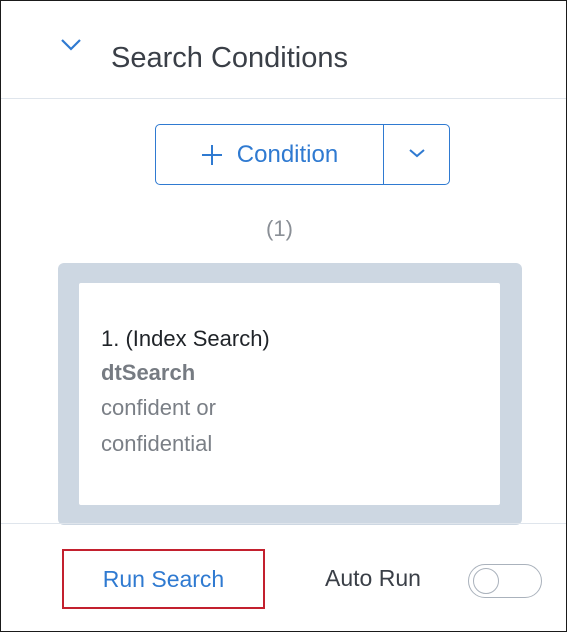  I want to click on run-search-button: Run Search, so click(163, 579).